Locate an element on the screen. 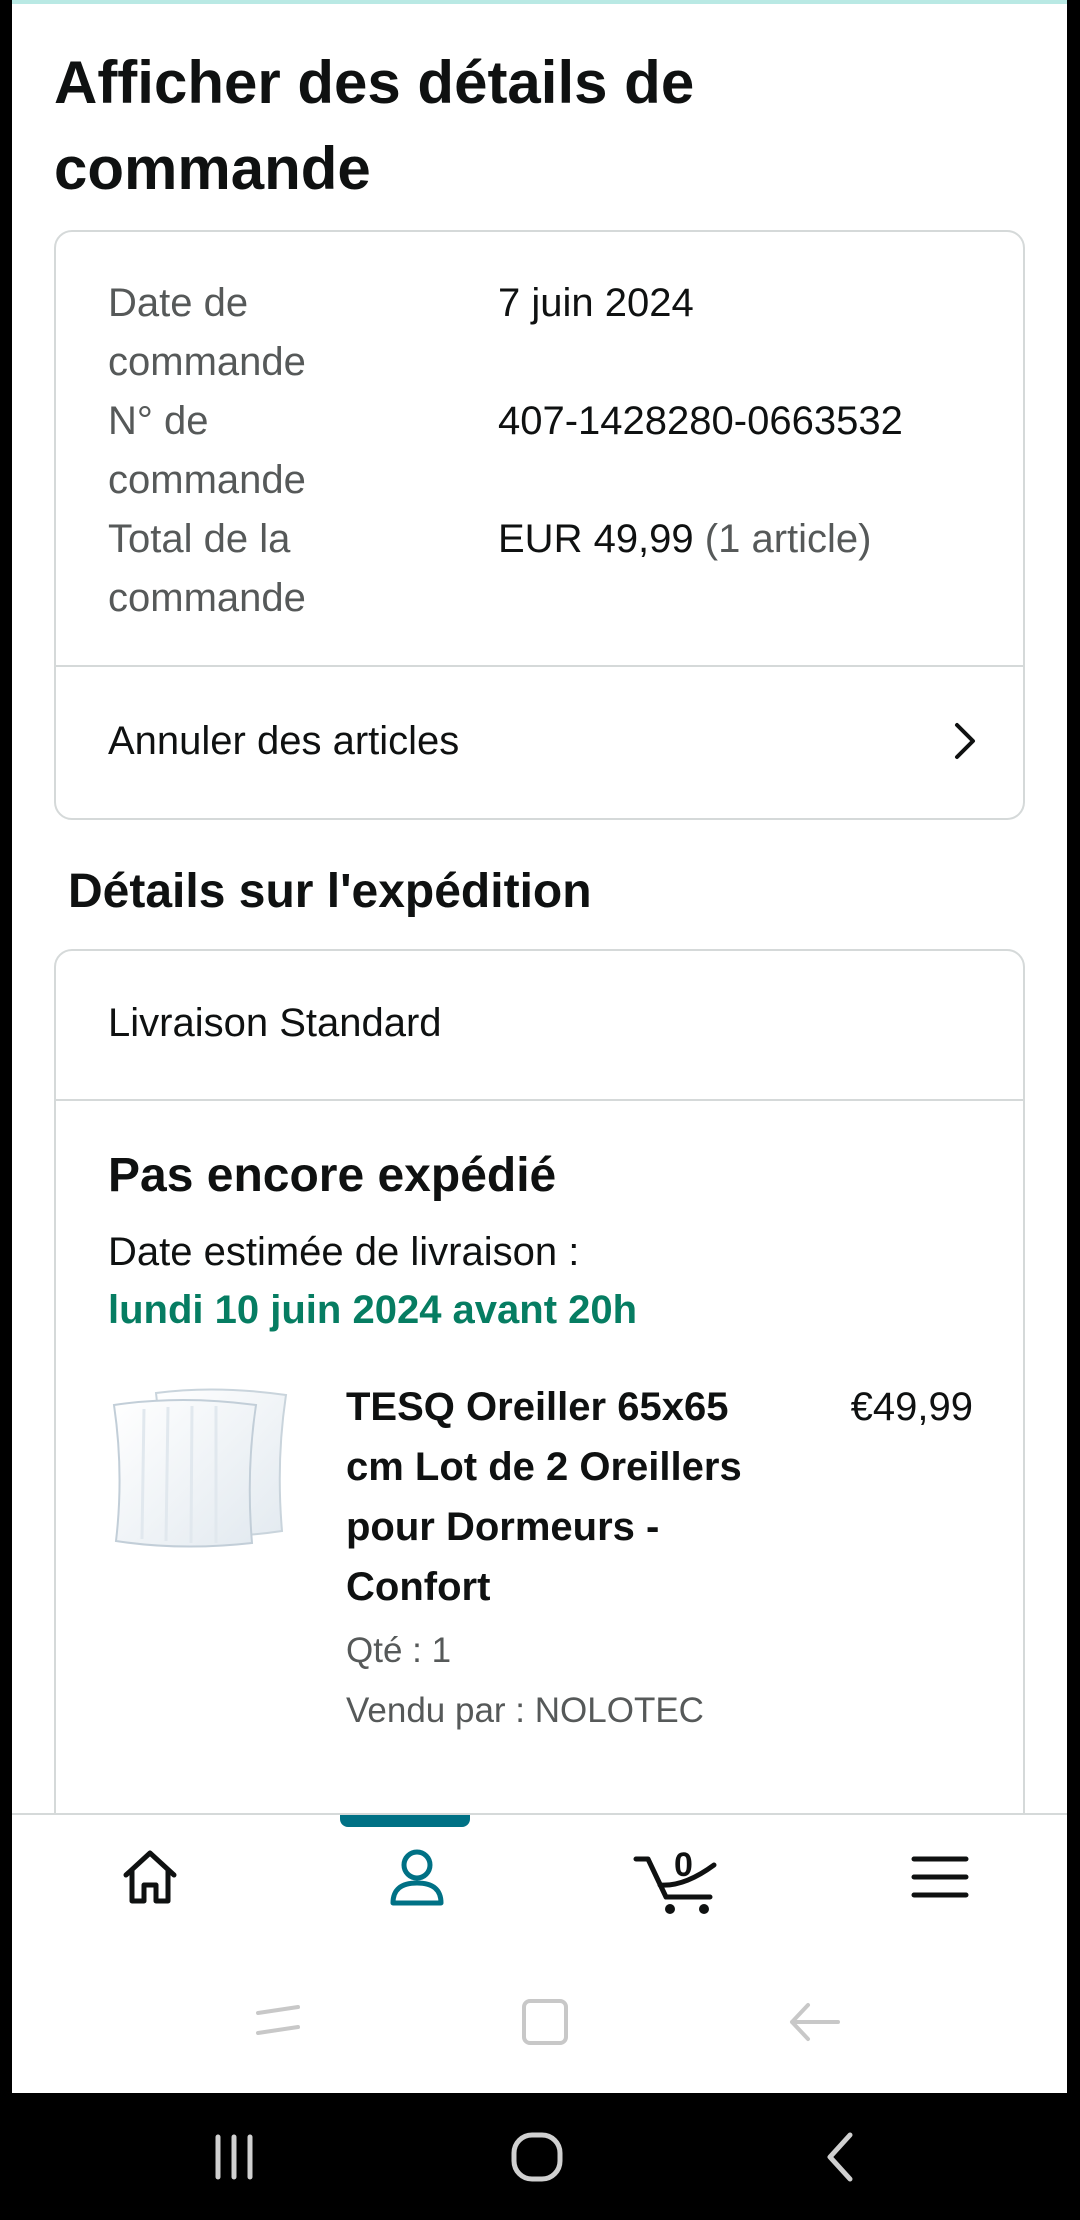 The height and width of the screenshot is (2220, 1080). estimated-delivery-date: lundi 10 juin 2024 avant 20h is located at coordinates (373, 1310).